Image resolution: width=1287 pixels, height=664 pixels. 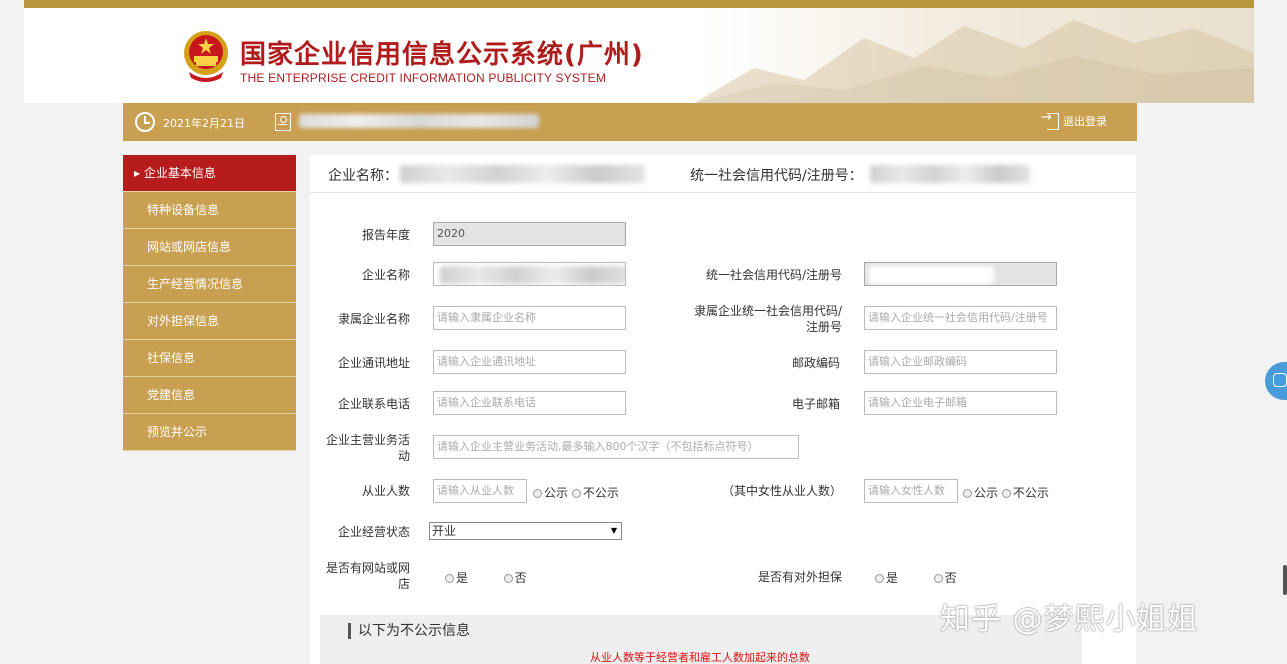 I want to click on status-label: 企业经营状态, so click(x=373, y=532).